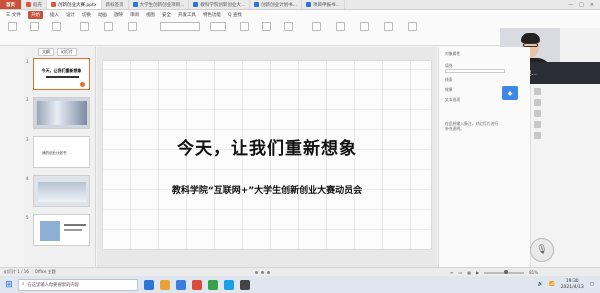  What do you see at coordinates (537, 91) in the screenshot?
I see `sidebar-select-icon` at bounding box center [537, 91].